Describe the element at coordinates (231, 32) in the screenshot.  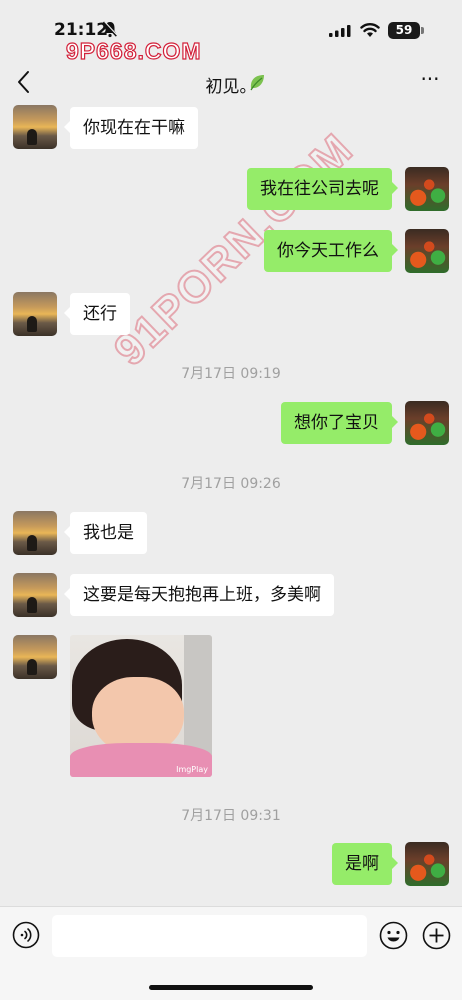
I see `status-bar: 21:12 9P668.COM 59` at that location.